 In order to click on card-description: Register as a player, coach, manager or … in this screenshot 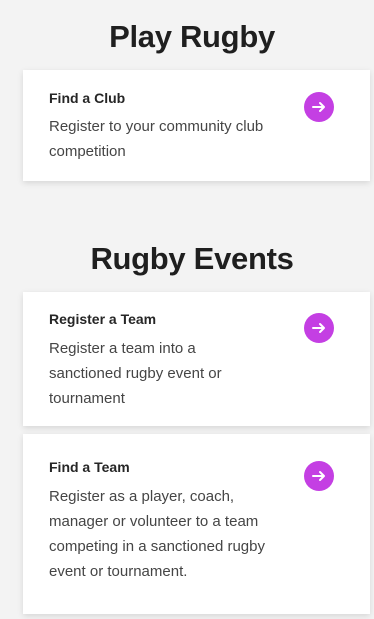, I will do `click(157, 534)`.